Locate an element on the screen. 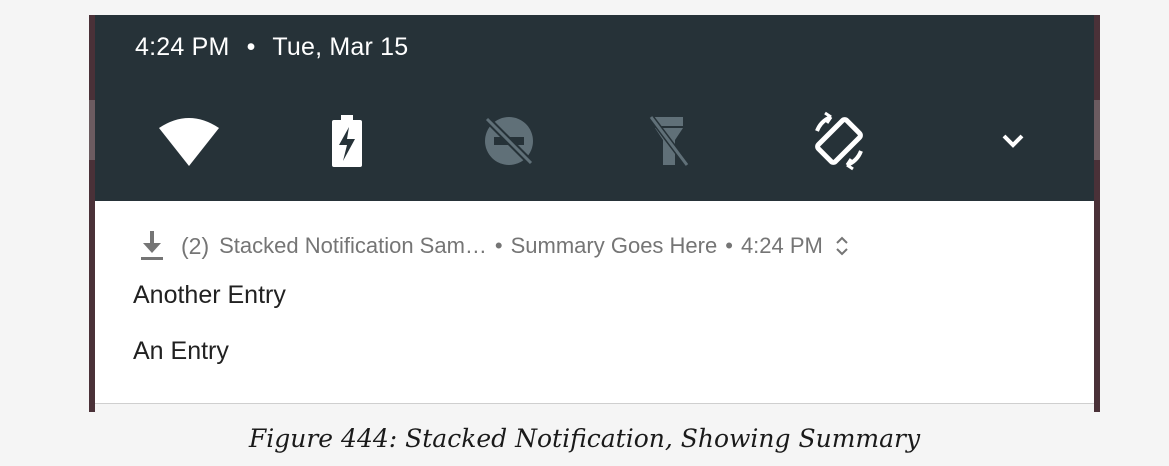 The height and width of the screenshot is (466, 1169). background-bleed-right is located at coordinates (1097, 130).